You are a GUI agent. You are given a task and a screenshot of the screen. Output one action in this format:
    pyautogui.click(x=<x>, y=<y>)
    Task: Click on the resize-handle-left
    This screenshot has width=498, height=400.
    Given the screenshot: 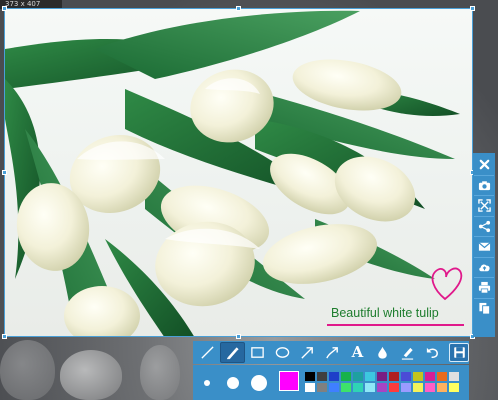 What is the action you would take?
    pyautogui.click(x=4, y=172)
    